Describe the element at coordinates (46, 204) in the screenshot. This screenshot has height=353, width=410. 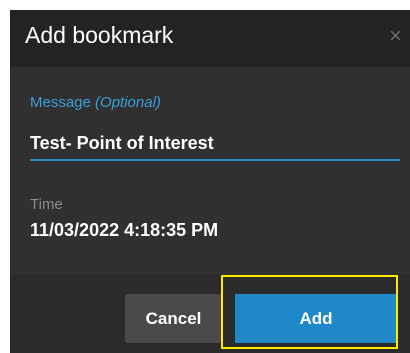
I see `time-label: Time` at that location.